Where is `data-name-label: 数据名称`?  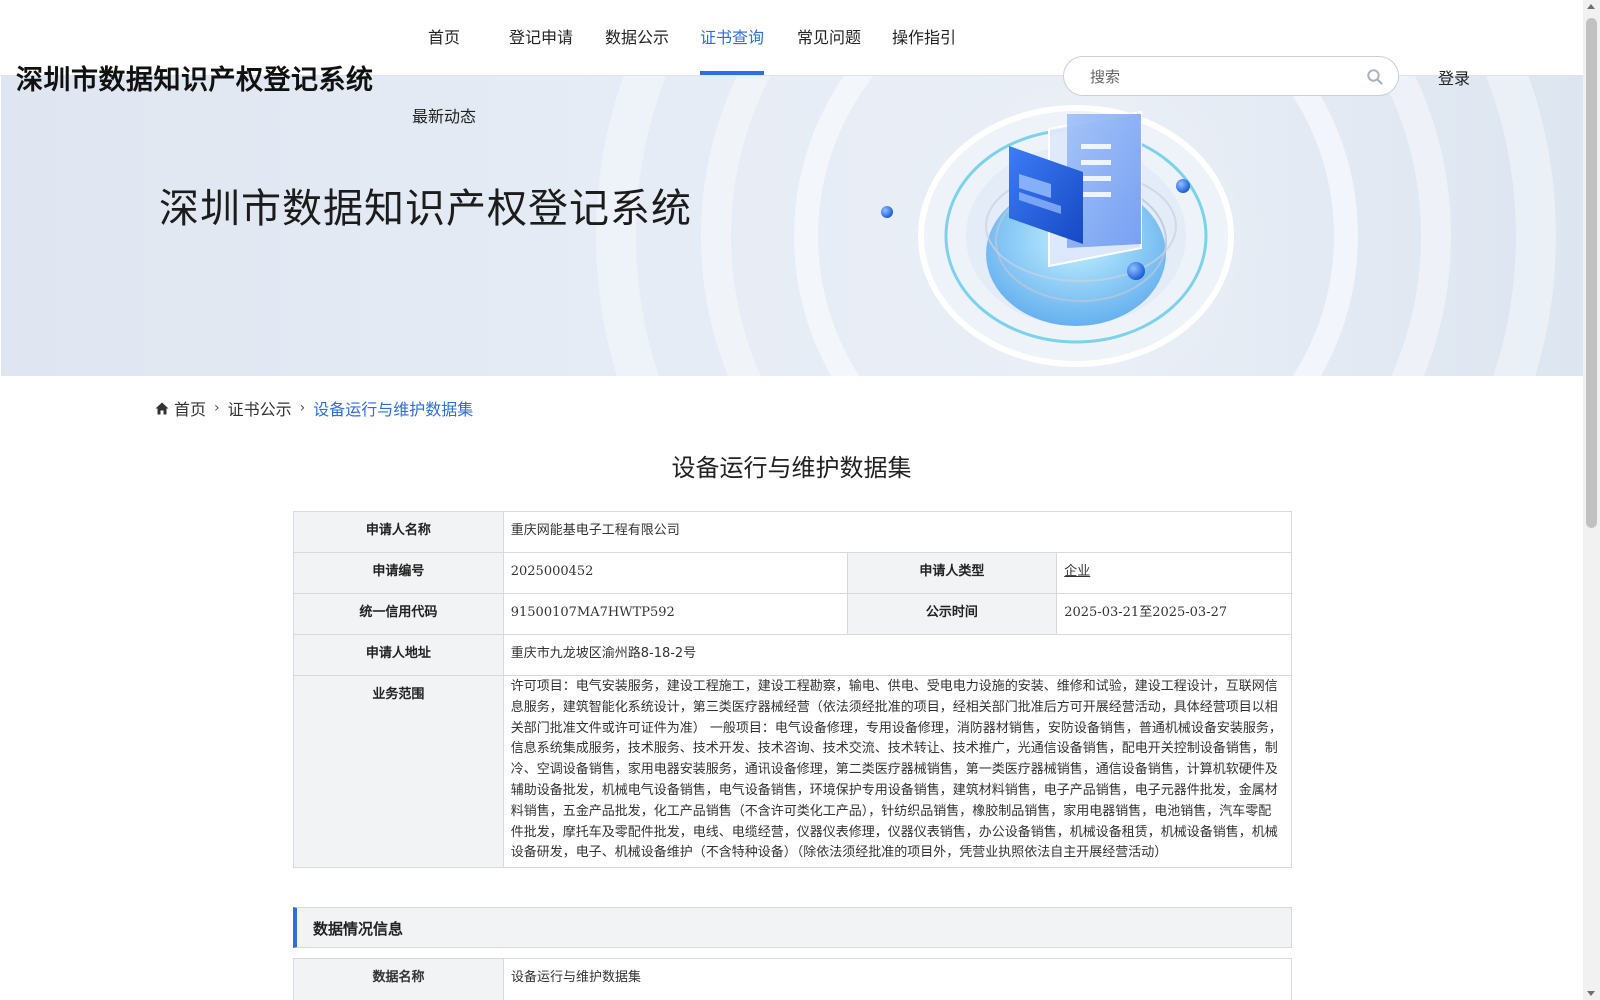 data-name-label: 数据名称 is located at coordinates (398, 979).